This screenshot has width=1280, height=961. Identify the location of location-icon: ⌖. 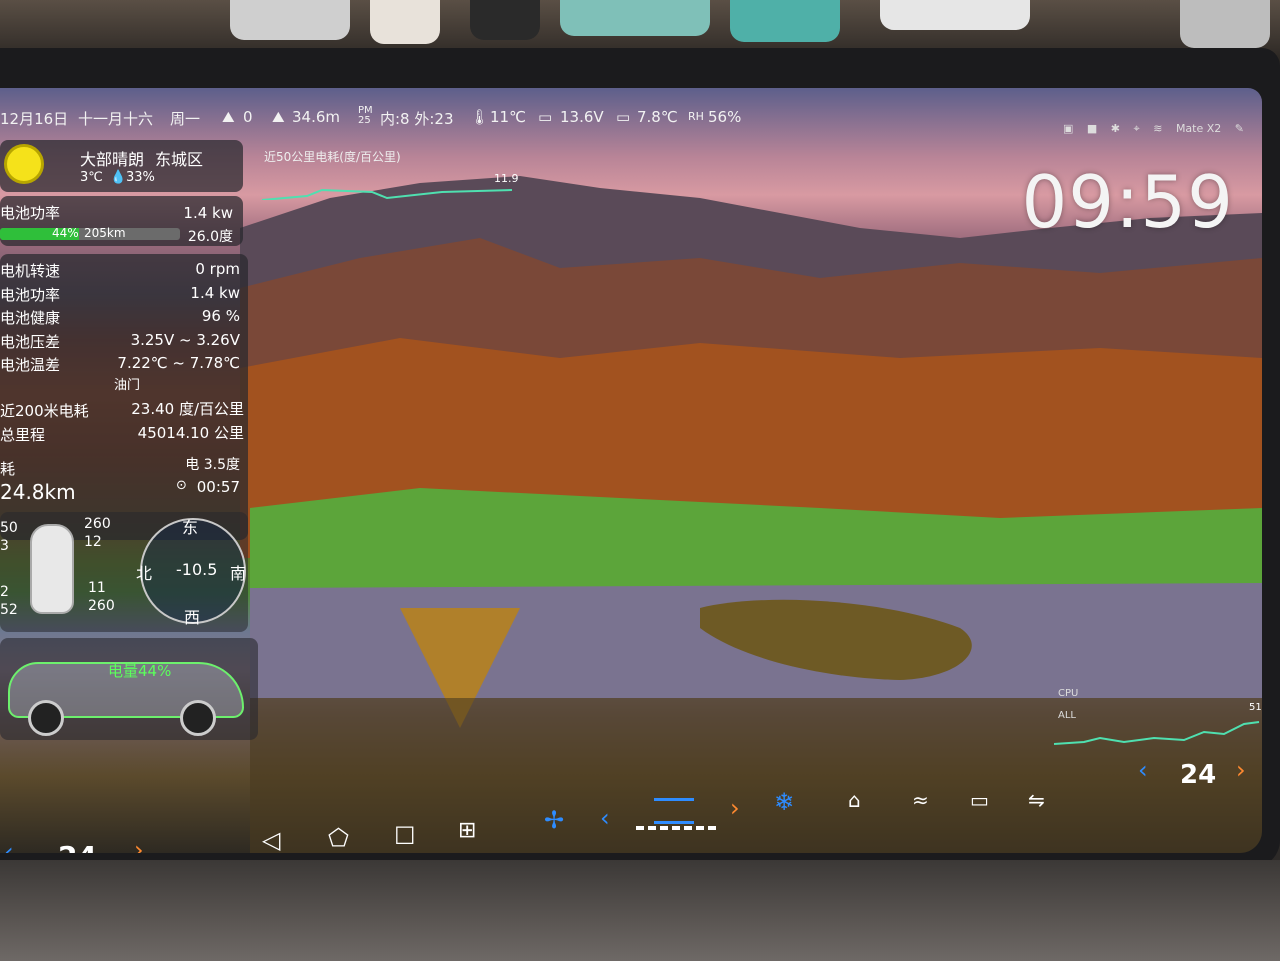
(1137, 128).